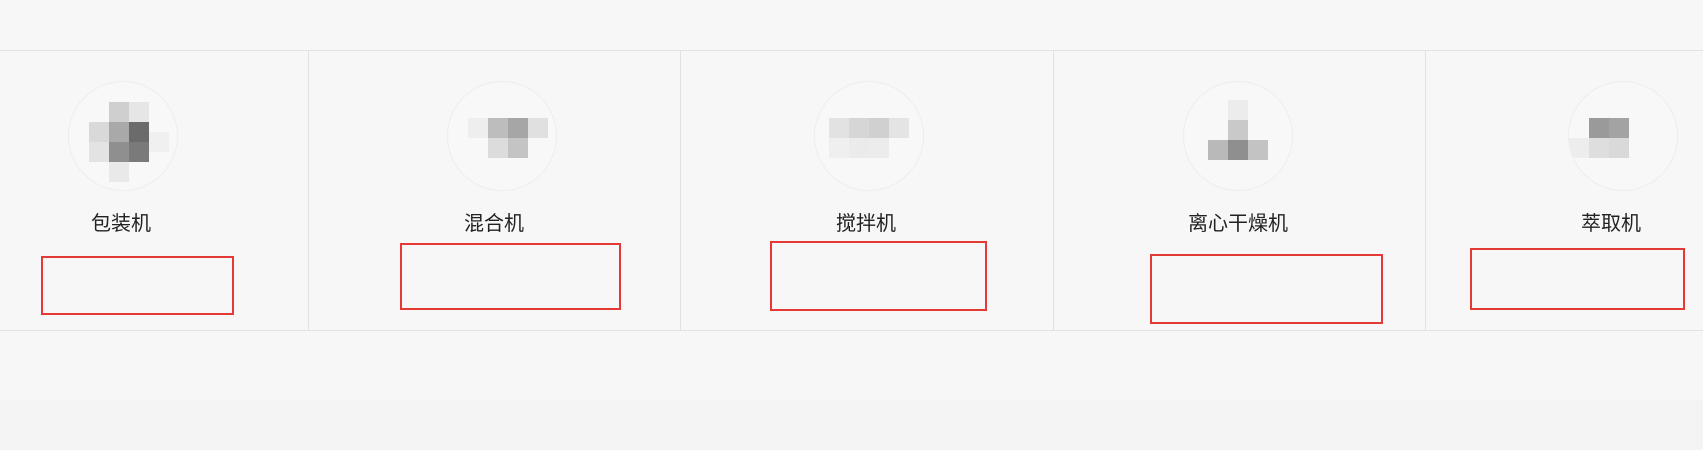 This screenshot has height=450, width=1703. I want to click on product-card-centrifugal-dryer: 离心干燥机, so click(1239, 190).